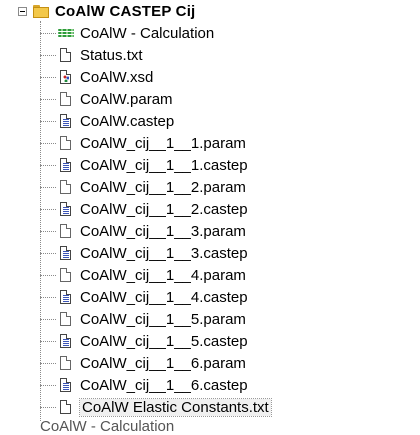  I want to click on tree-item-cij-1-6-param: CoAlW_cij__1__6.param, so click(143, 363).